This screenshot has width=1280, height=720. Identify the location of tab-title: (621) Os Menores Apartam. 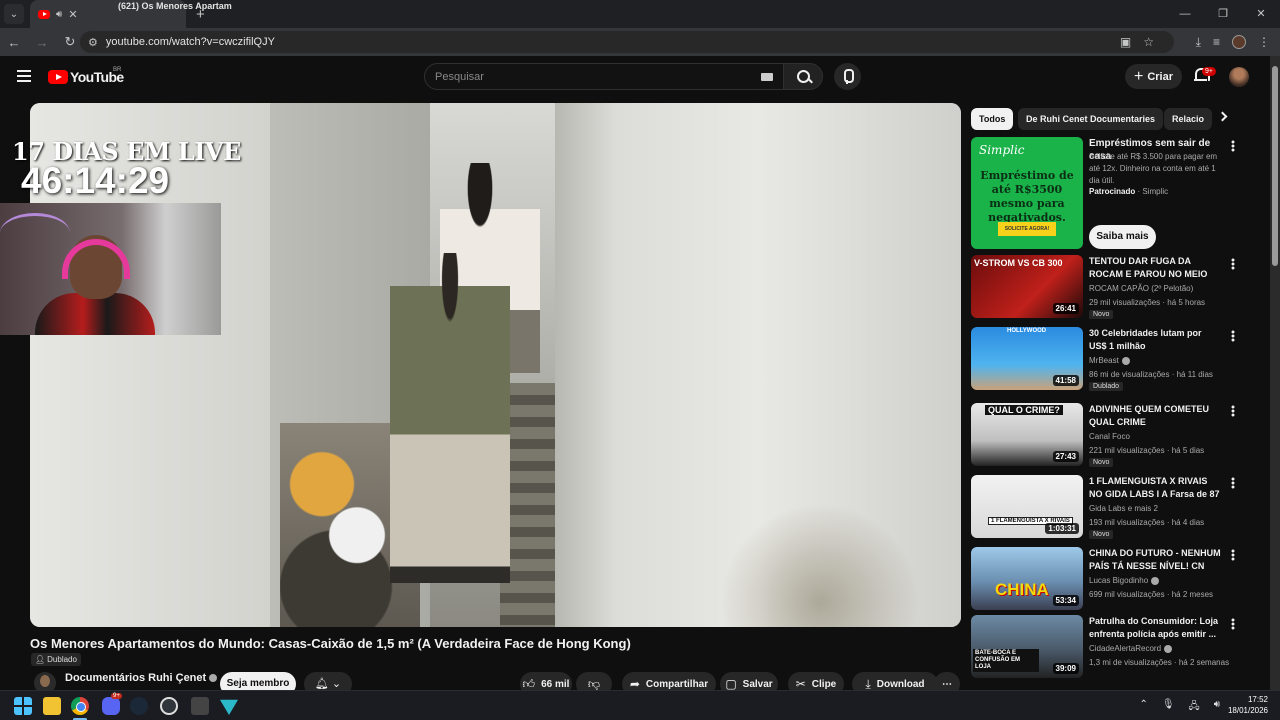
(175, 6).